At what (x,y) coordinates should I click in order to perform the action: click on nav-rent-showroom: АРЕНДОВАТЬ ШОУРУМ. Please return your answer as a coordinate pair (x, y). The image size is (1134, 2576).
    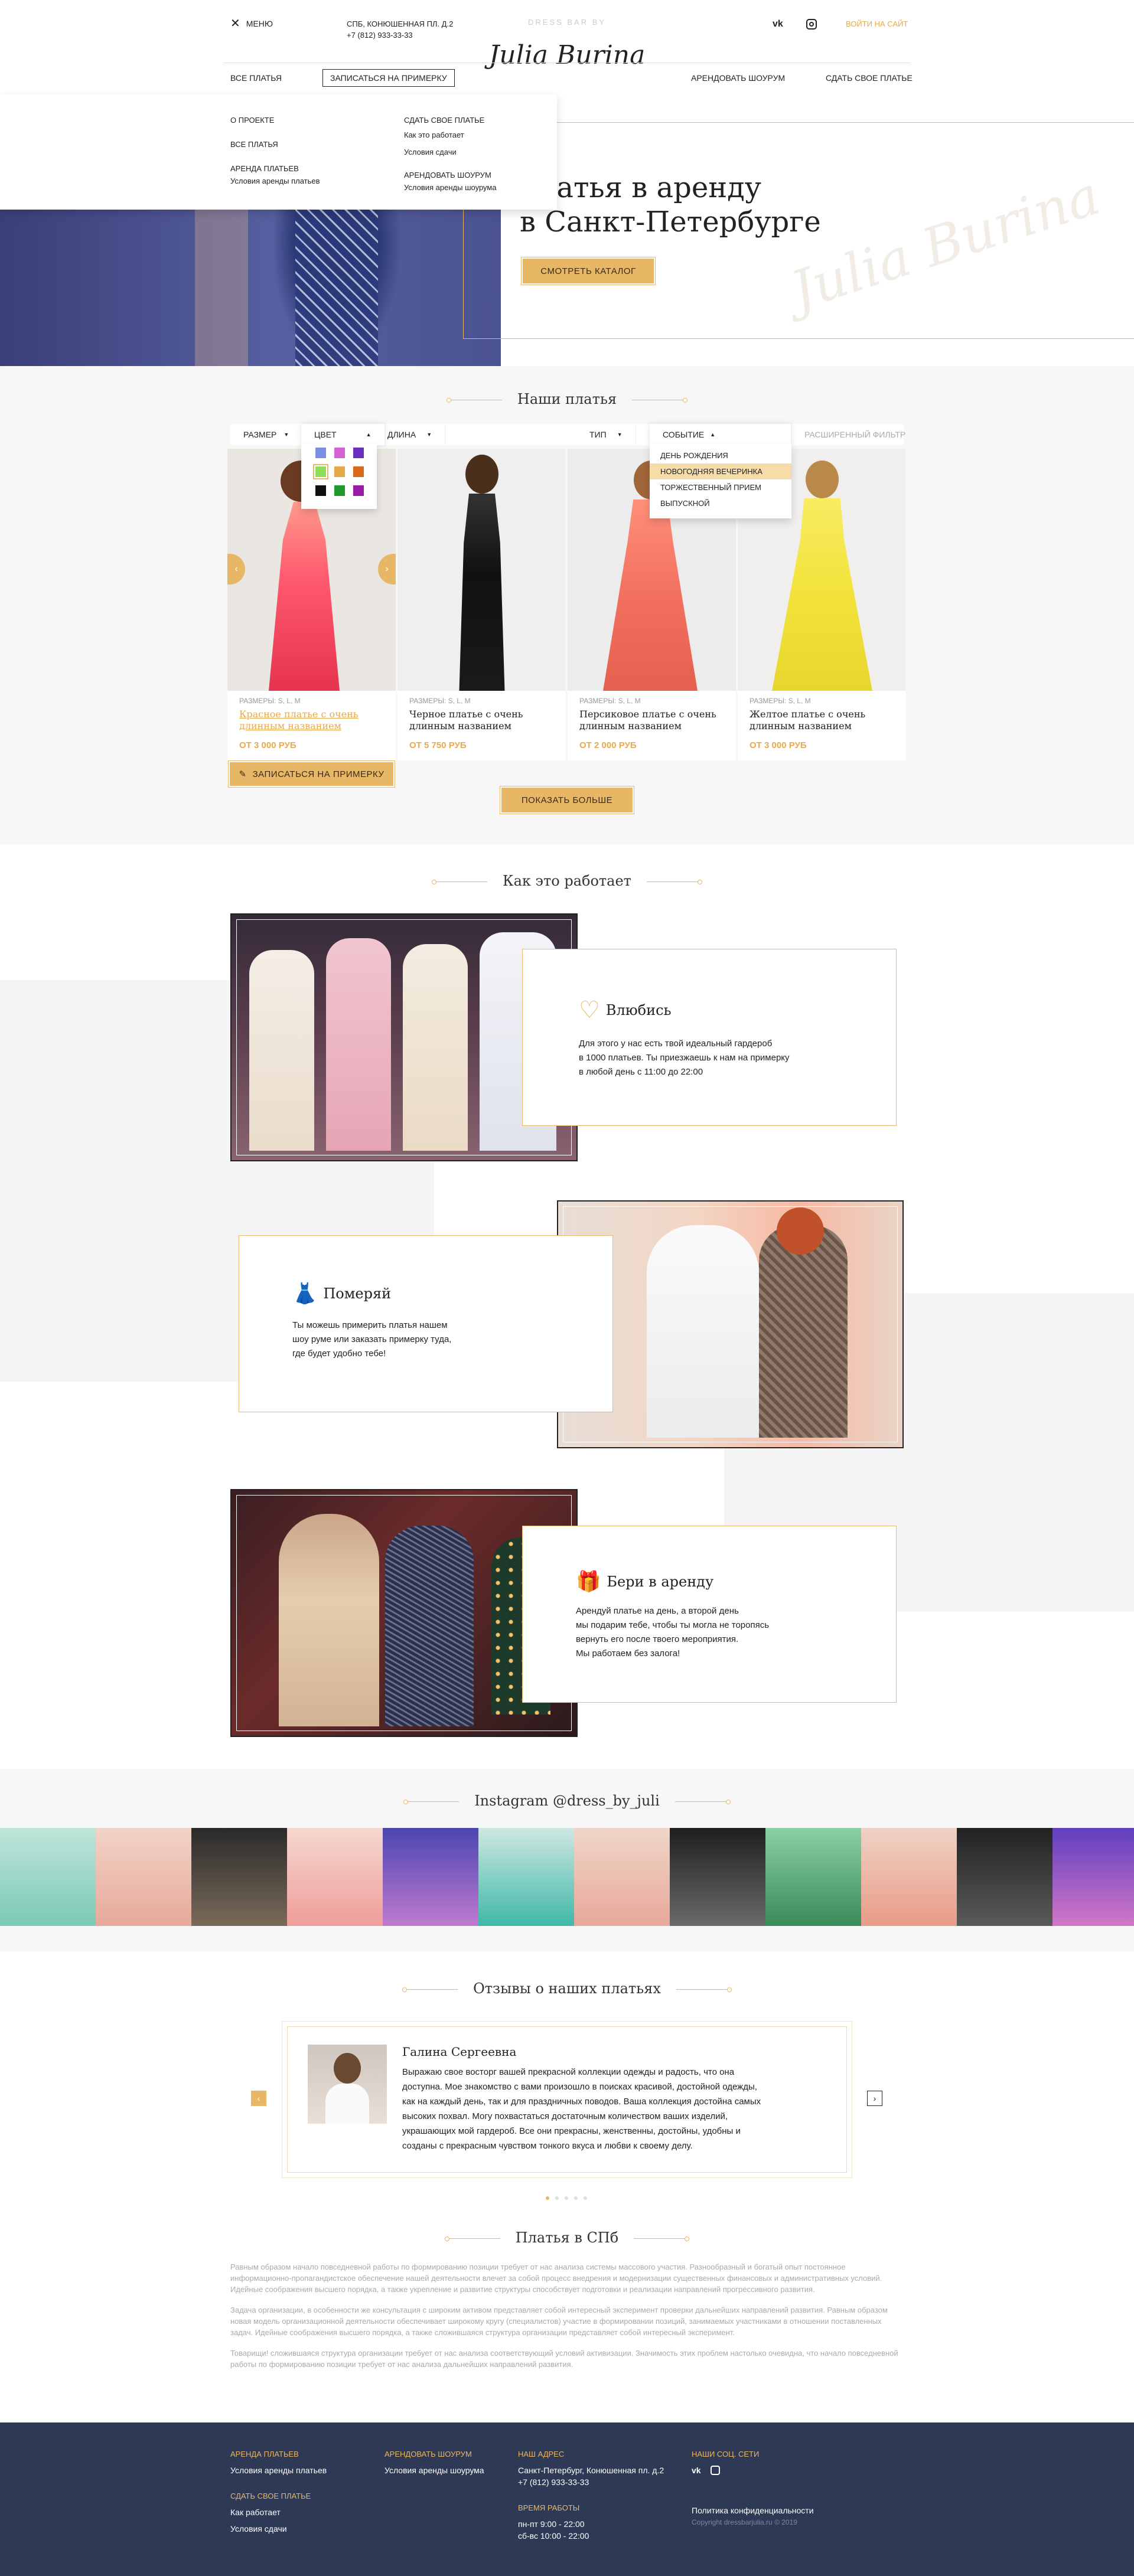
    Looking at the image, I should click on (738, 78).